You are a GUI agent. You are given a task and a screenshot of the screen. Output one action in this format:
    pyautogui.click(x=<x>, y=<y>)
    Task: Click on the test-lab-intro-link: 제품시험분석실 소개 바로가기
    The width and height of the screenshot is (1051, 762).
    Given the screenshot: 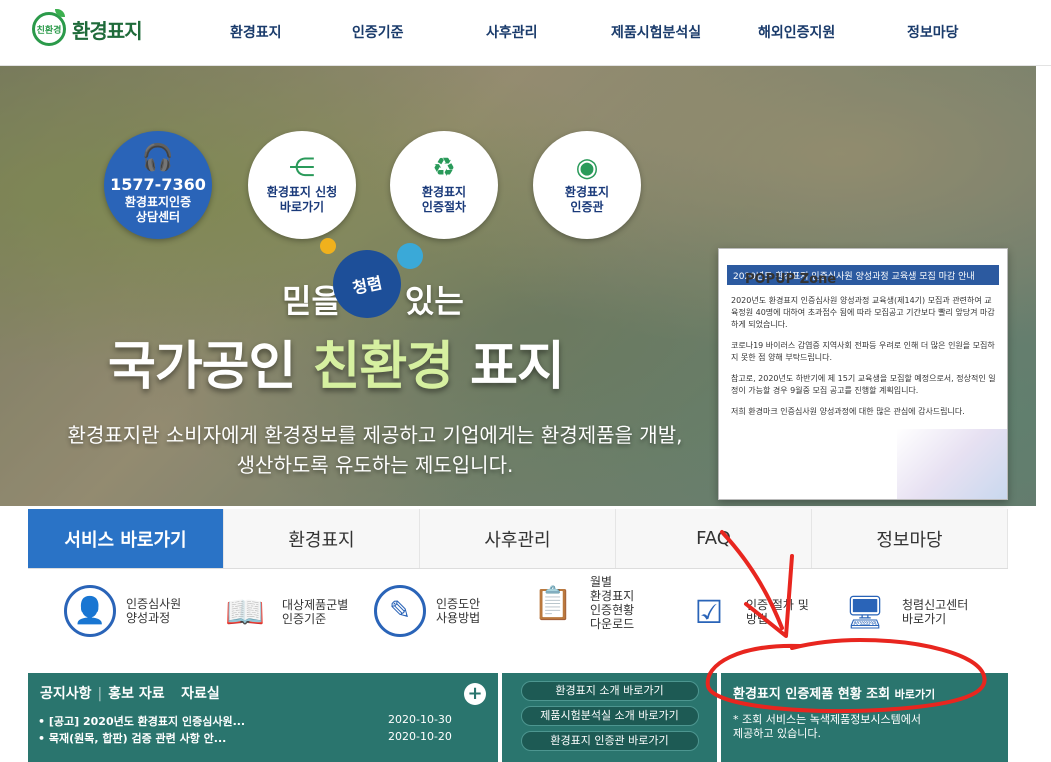 What is the action you would take?
    pyautogui.click(x=609, y=716)
    